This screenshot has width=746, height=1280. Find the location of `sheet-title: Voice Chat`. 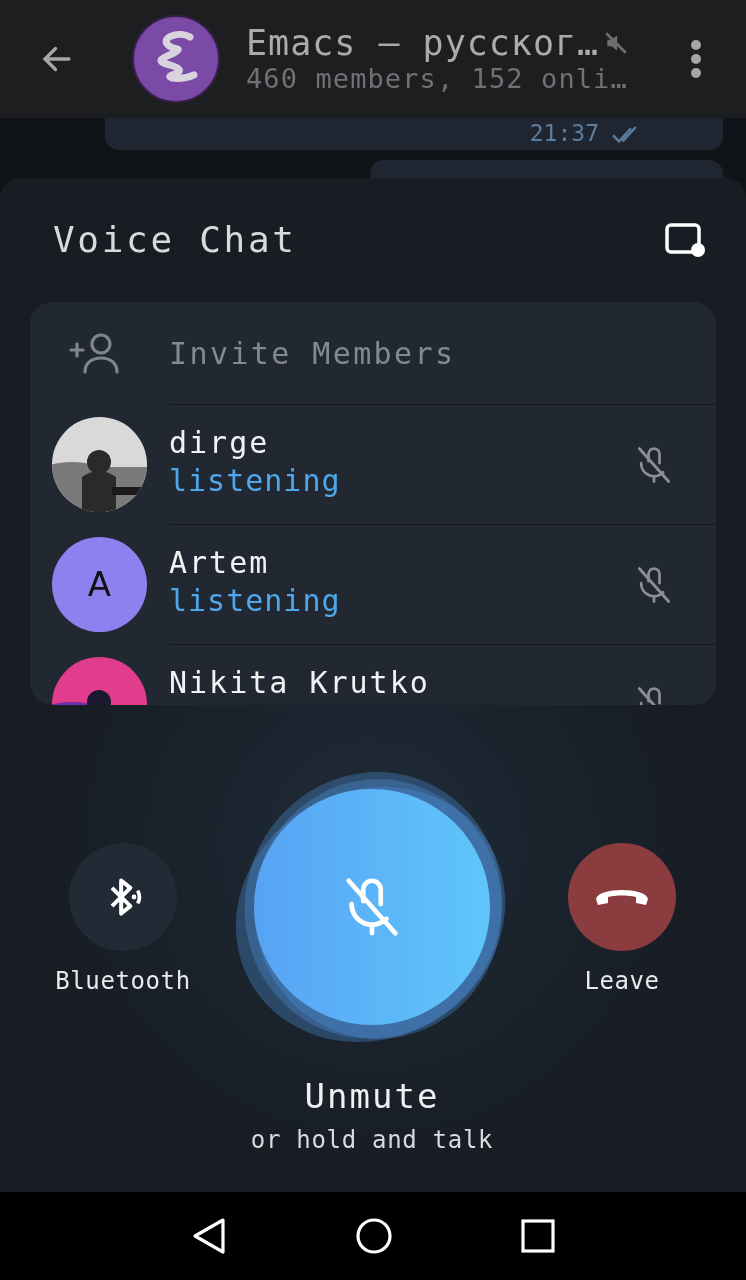

sheet-title: Voice Chat is located at coordinates (175, 240).